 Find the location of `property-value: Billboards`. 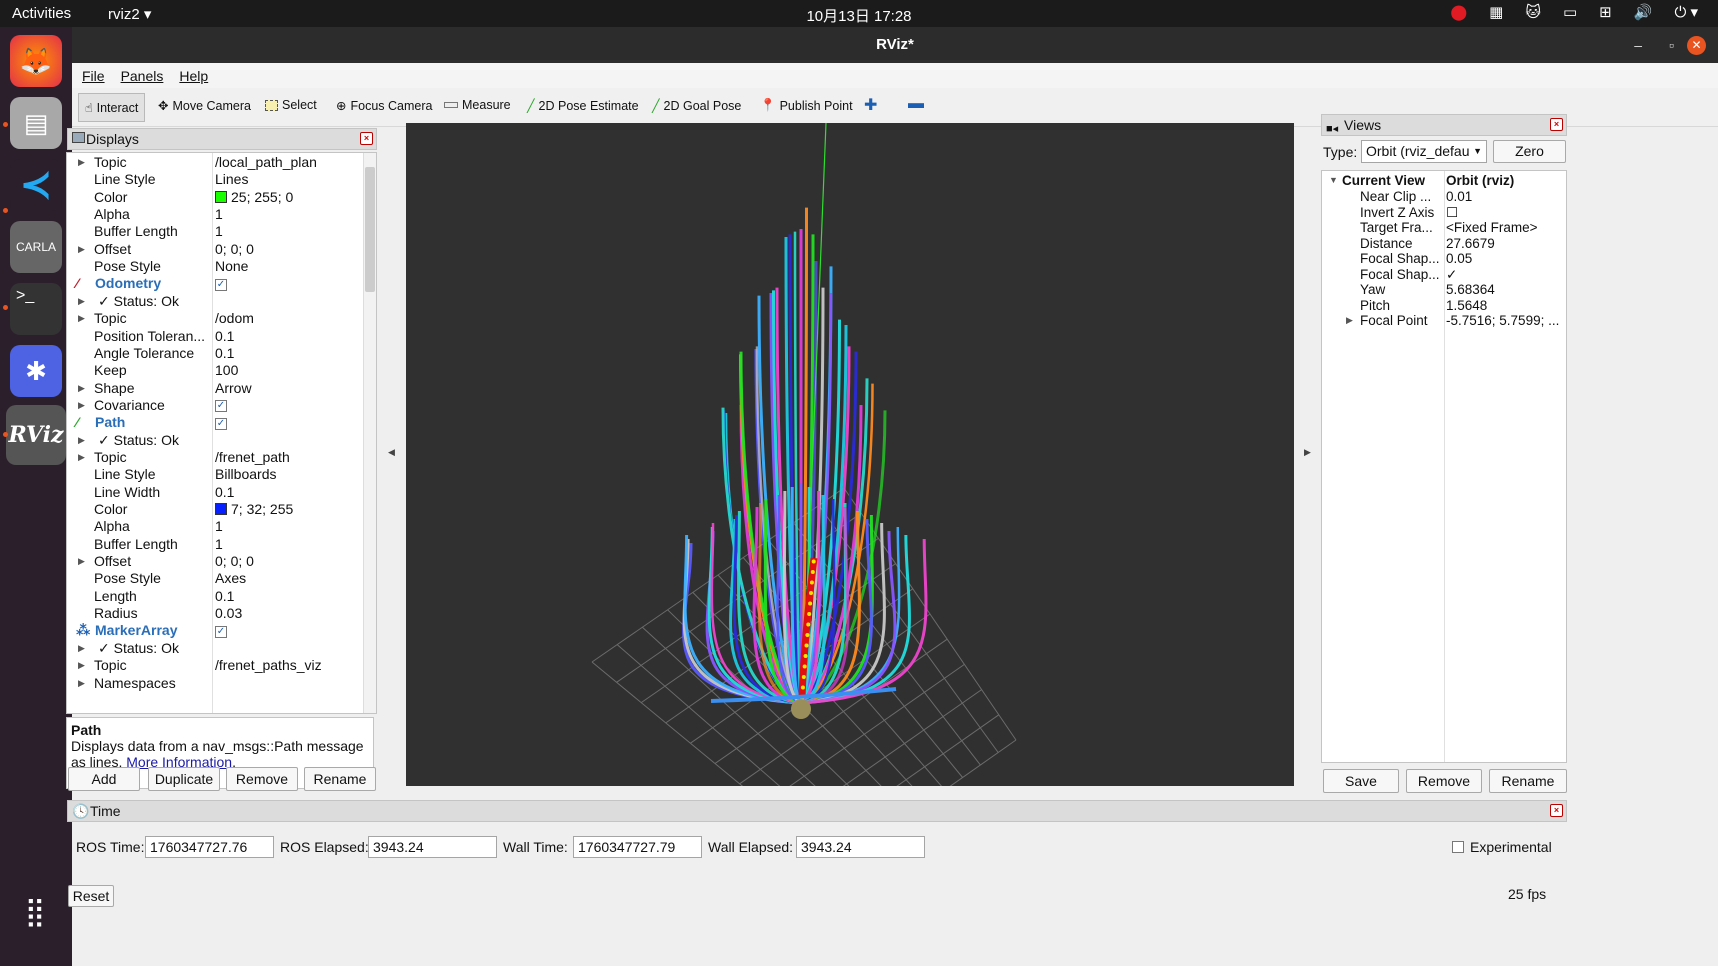

property-value: Billboards is located at coordinates (245, 474).